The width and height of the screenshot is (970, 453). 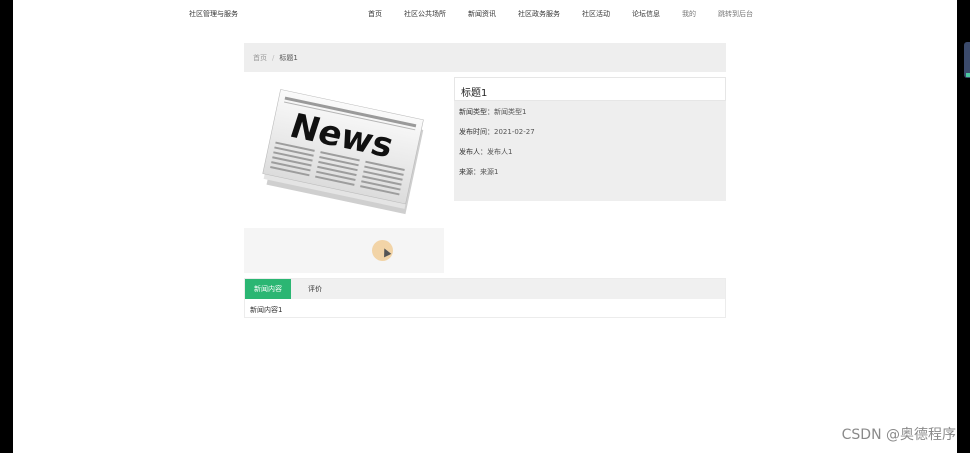 I want to click on nav-forum: 论坛信息, so click(x=646, y=14).